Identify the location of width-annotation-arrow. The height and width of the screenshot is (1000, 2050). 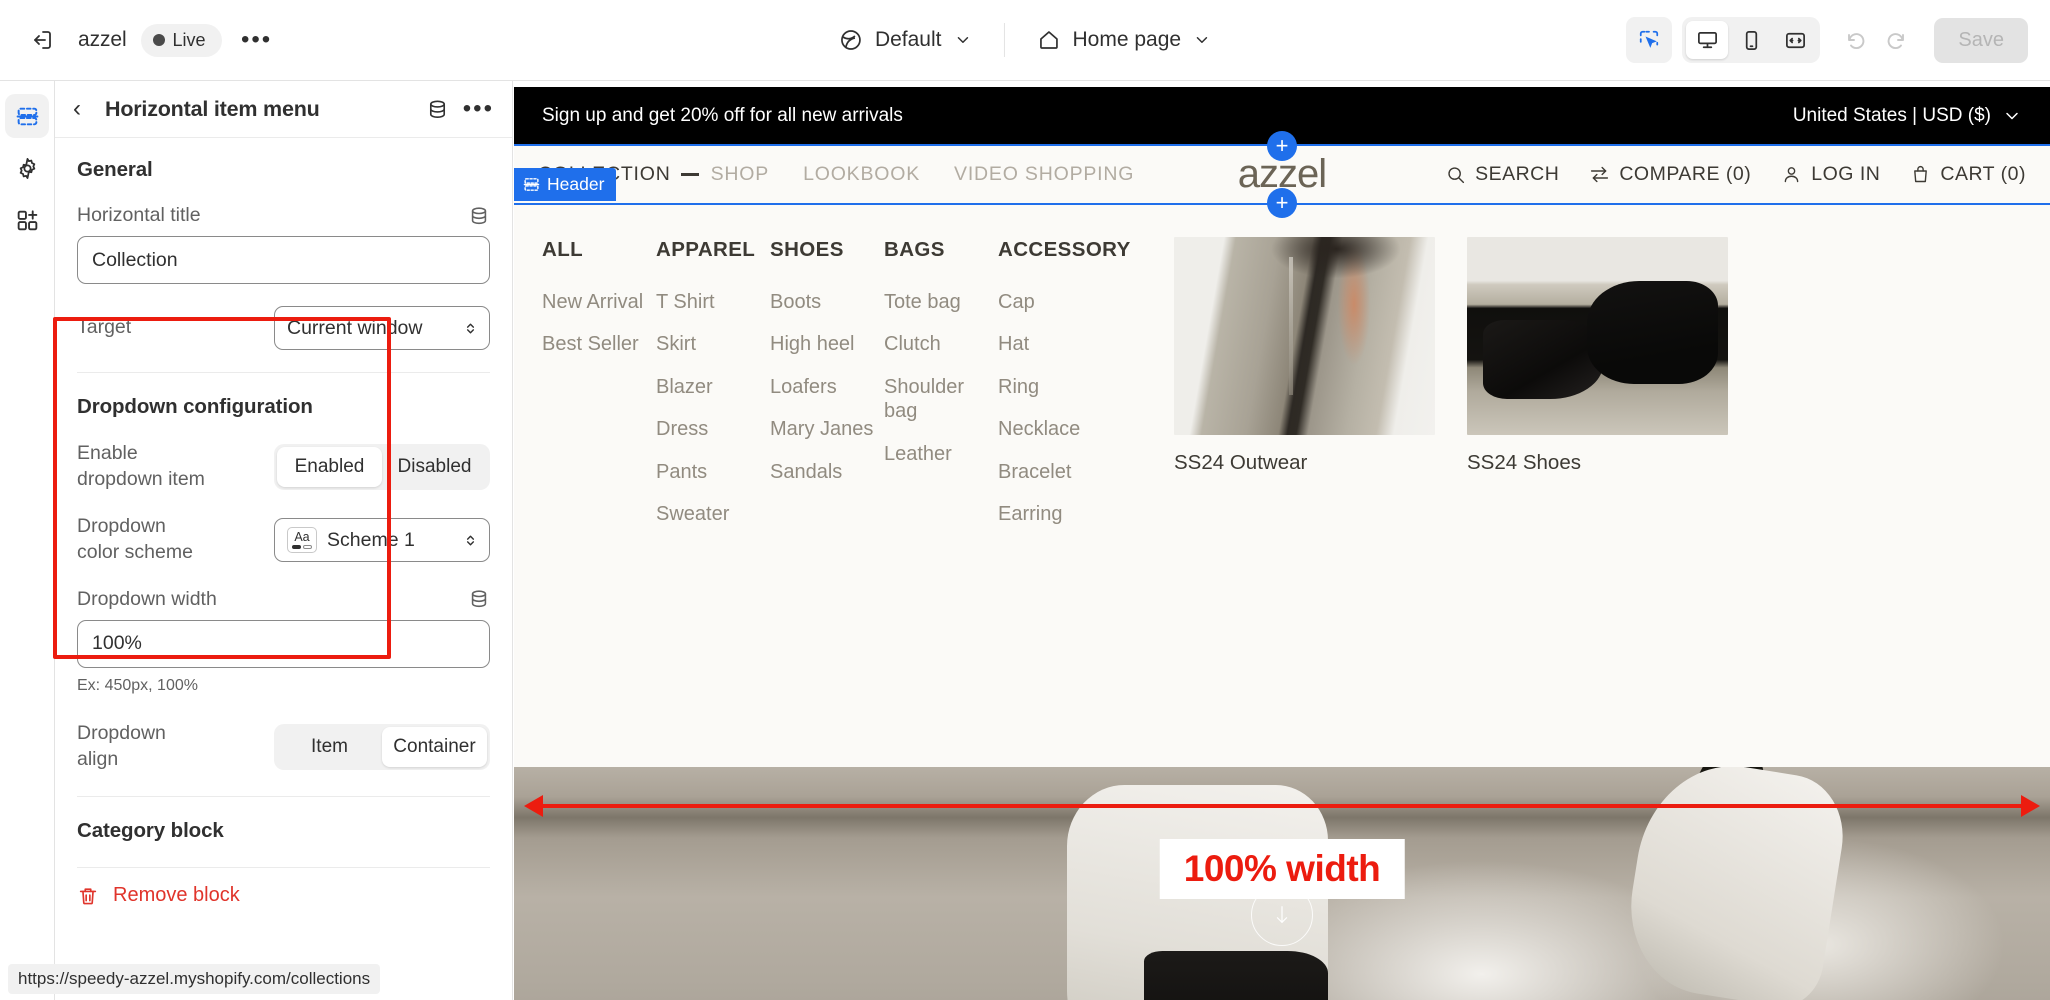
(1282, 806).